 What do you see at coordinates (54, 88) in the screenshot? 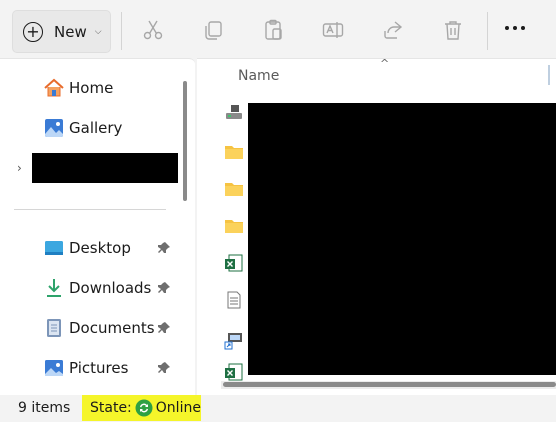
I see `home-icon` at bounding box center [54, 88].